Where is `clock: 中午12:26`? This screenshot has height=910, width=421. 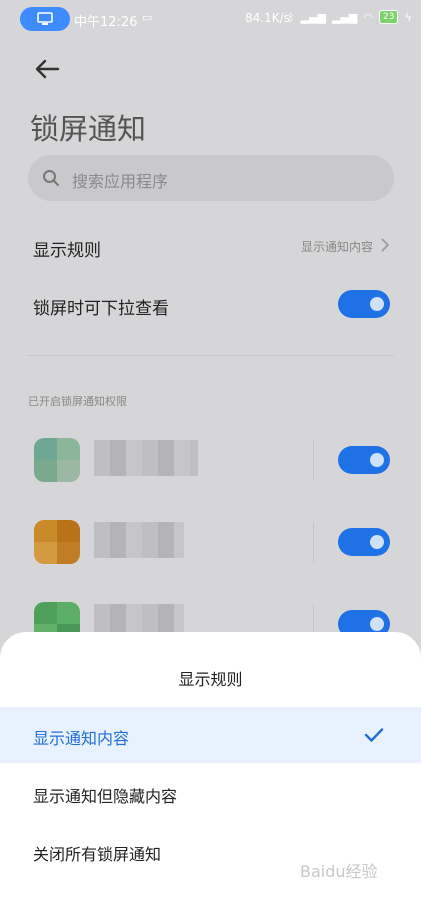
clock: 中午12:26 is located at coordinates (106, 22).